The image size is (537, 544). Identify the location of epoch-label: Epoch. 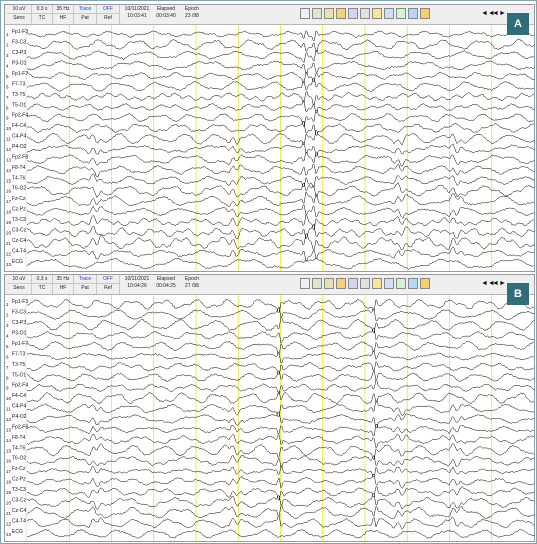
(192, 9).